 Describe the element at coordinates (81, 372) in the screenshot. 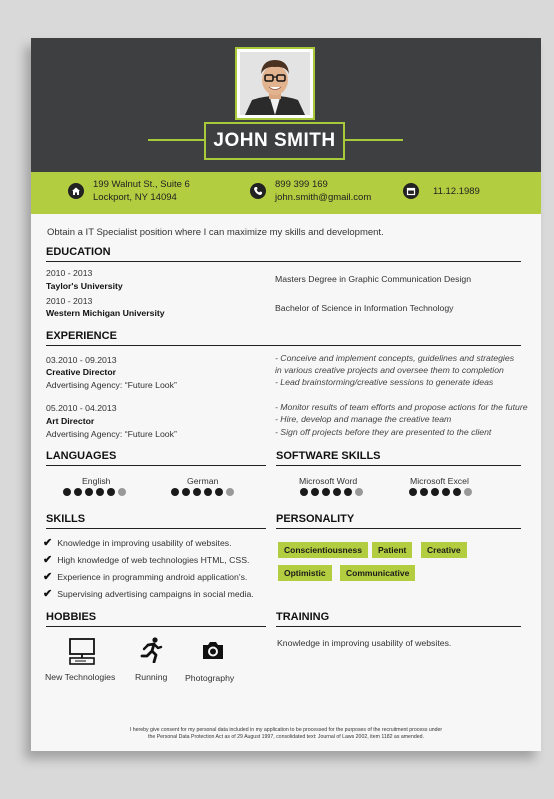

I see `exp1-role: Creative Director` at that location.